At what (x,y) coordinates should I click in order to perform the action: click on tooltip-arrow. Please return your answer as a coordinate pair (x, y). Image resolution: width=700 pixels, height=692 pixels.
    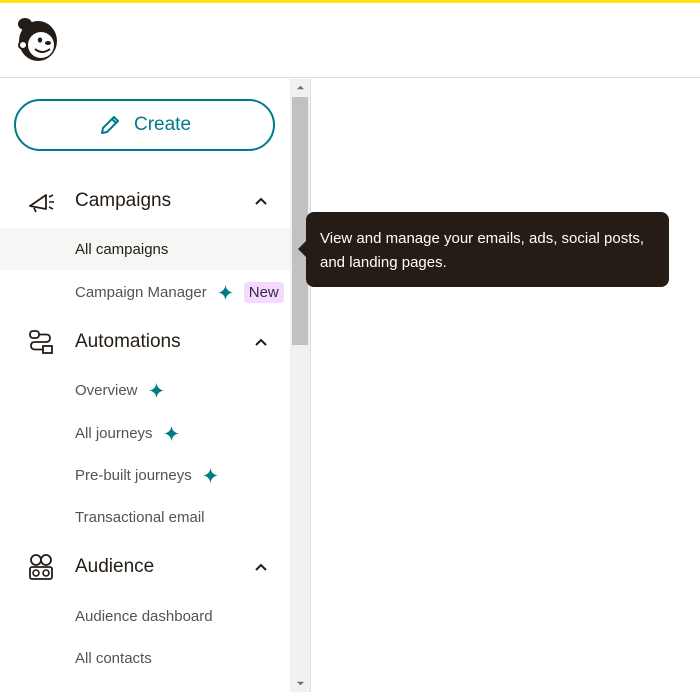
    Looking at the image, I should click on (302, 249).